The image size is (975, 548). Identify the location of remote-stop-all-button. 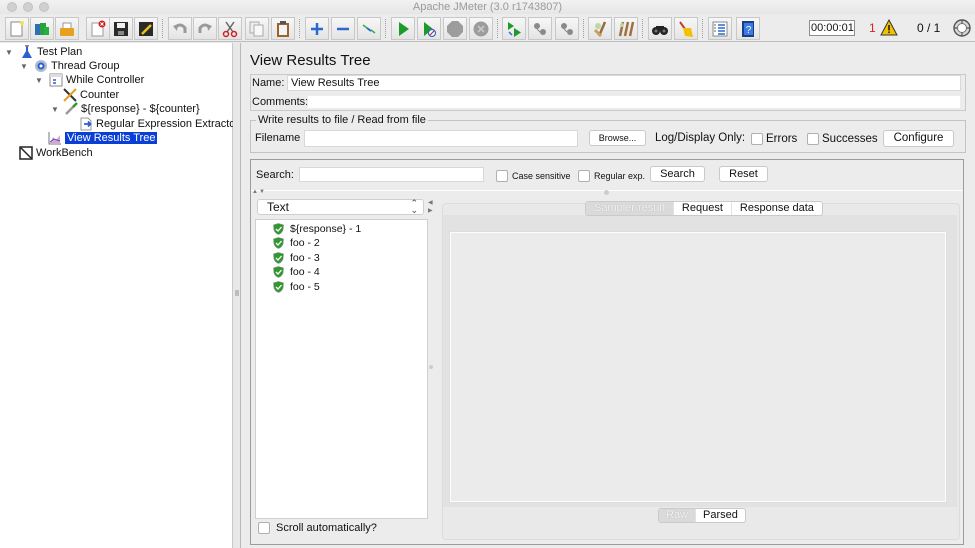
(540, 28).